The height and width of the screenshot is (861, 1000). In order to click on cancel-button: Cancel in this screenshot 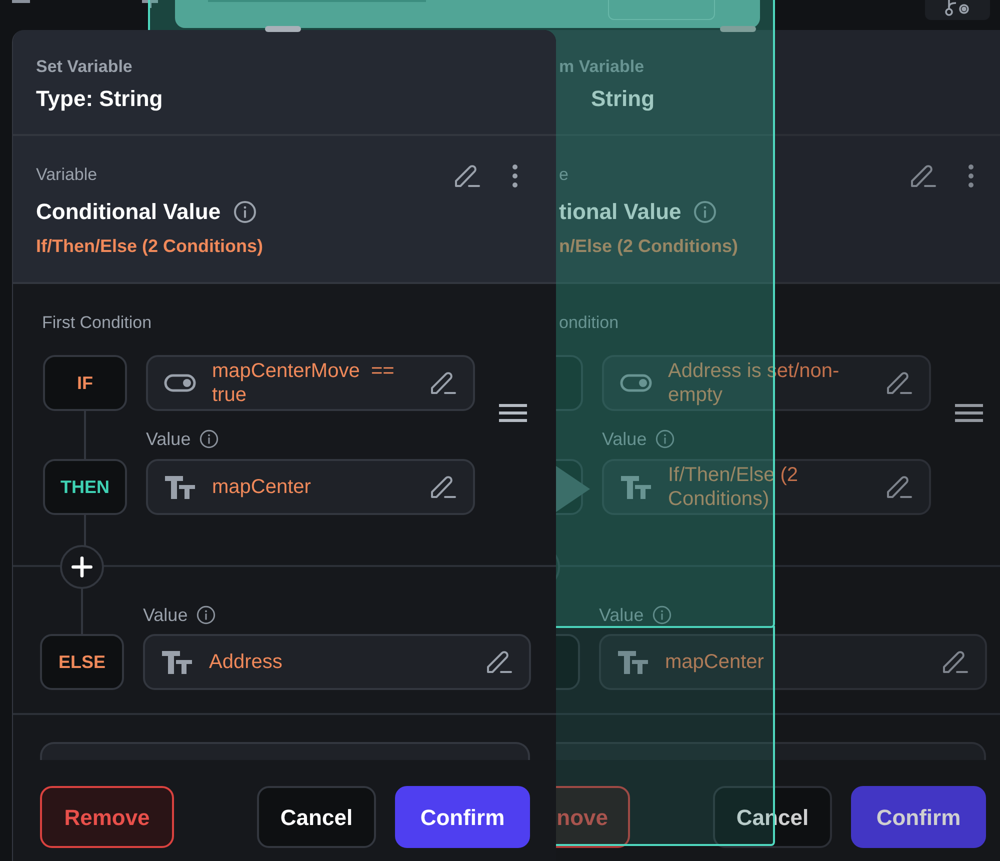, I will do `click(316, 817)`.